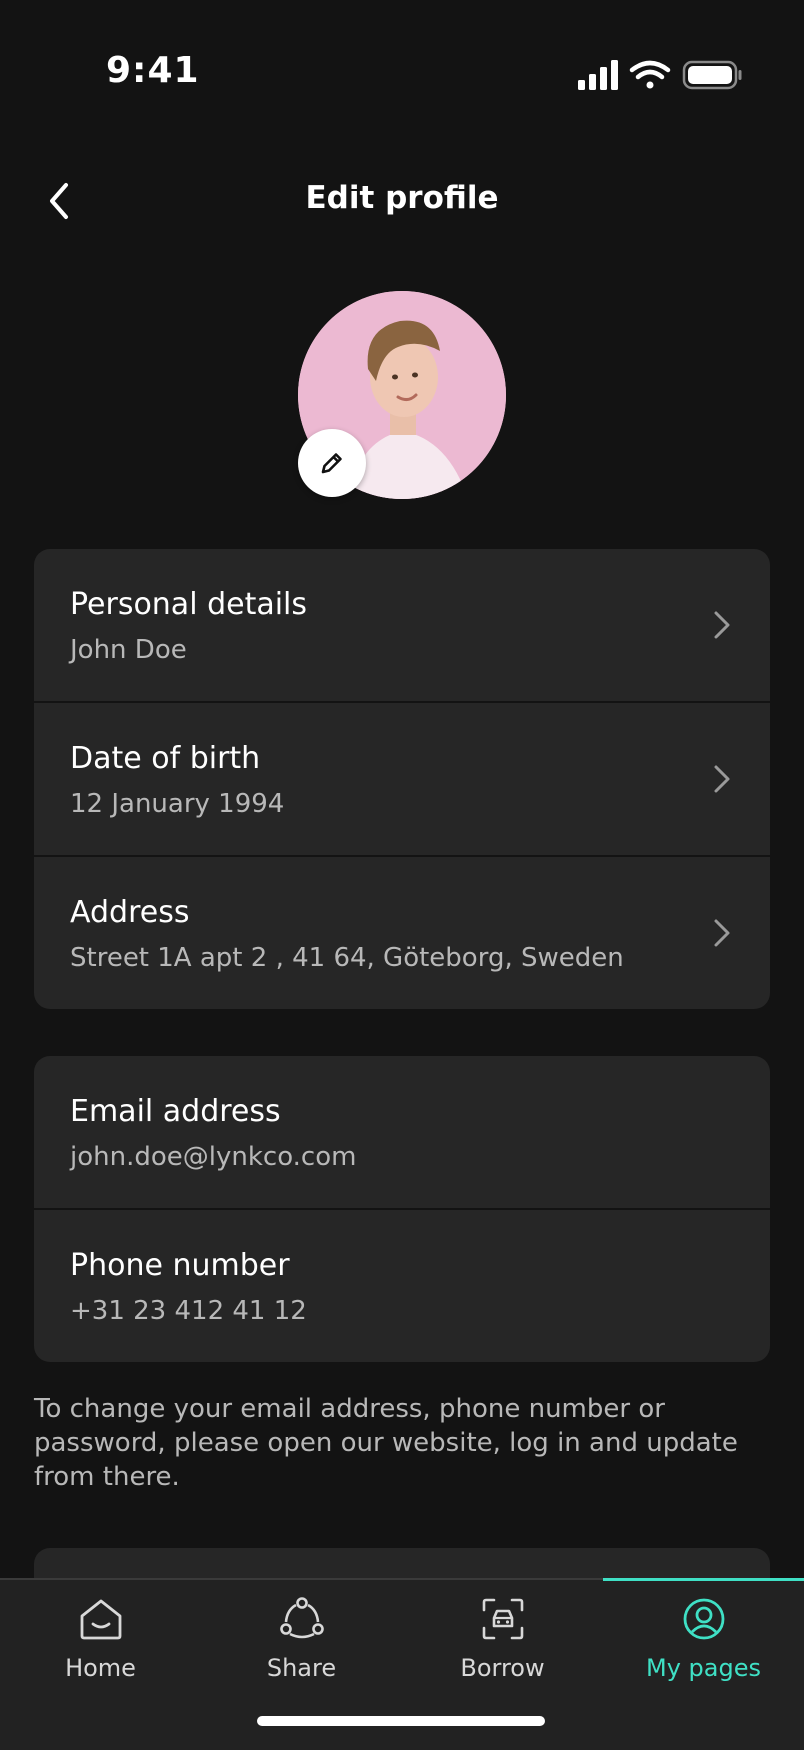  I want to click on date-of-birth-row: Date of birth 12 January 1994, so click(402, 780).